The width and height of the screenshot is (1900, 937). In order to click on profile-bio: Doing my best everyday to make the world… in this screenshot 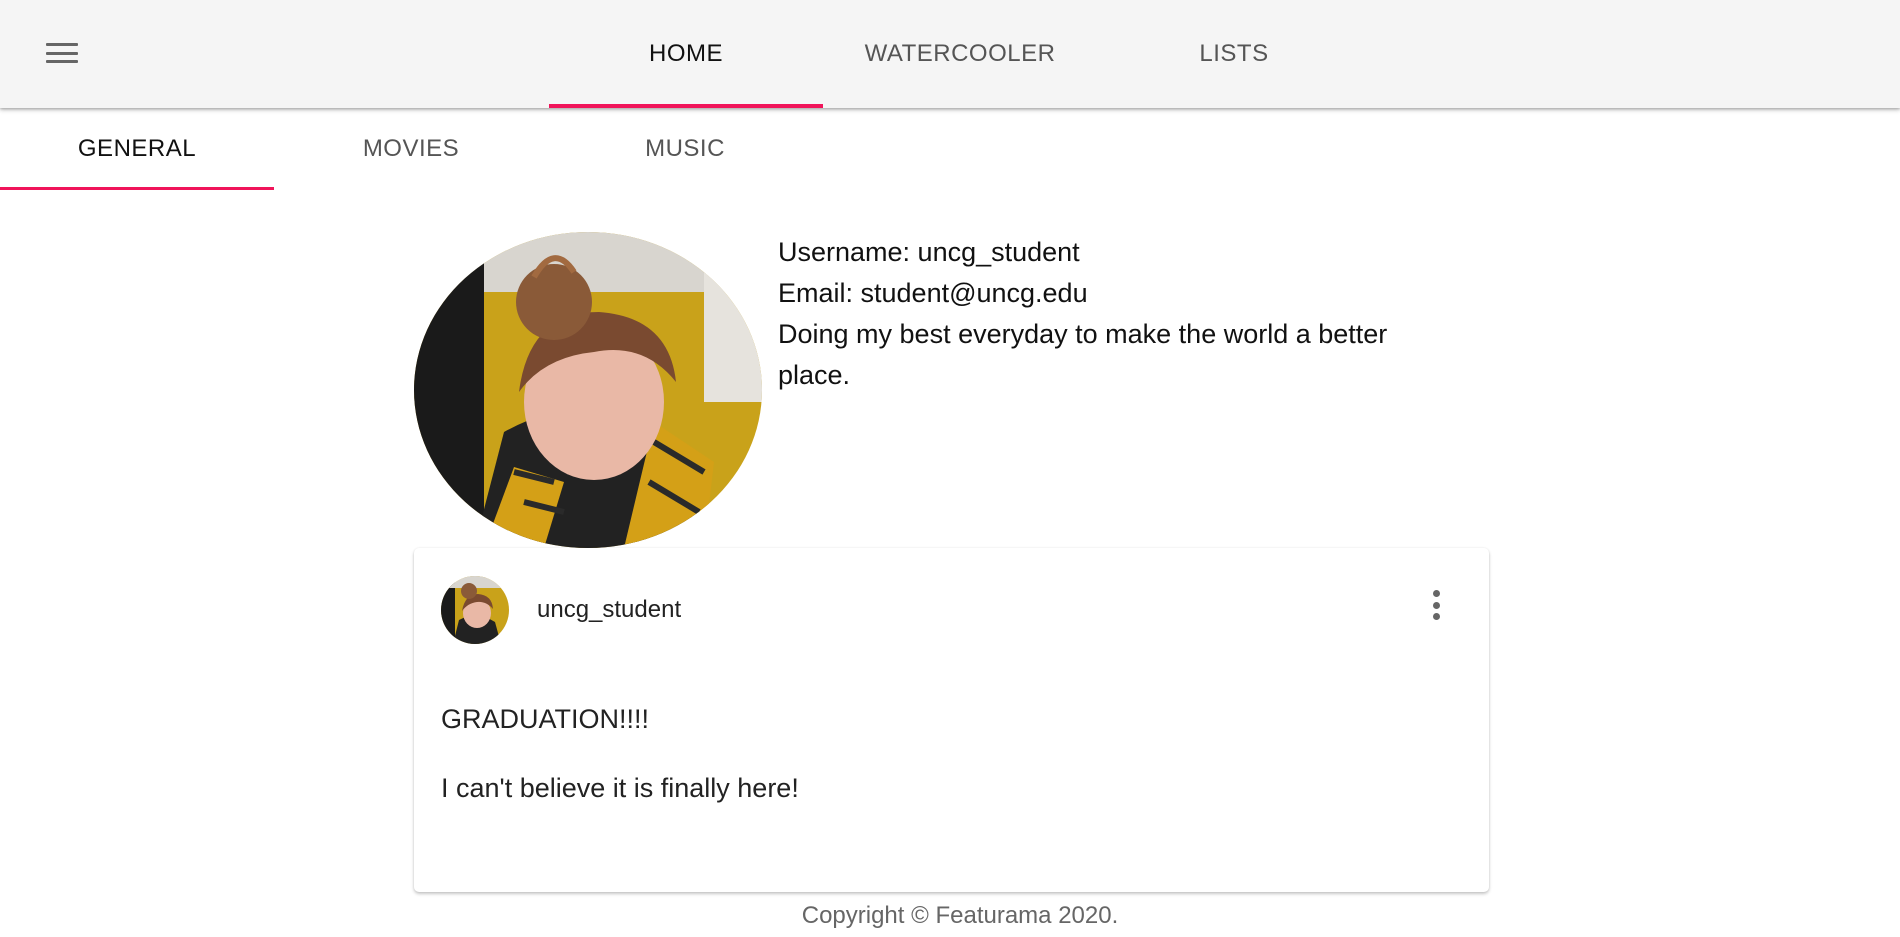, I will do `click(1083, 354)`.